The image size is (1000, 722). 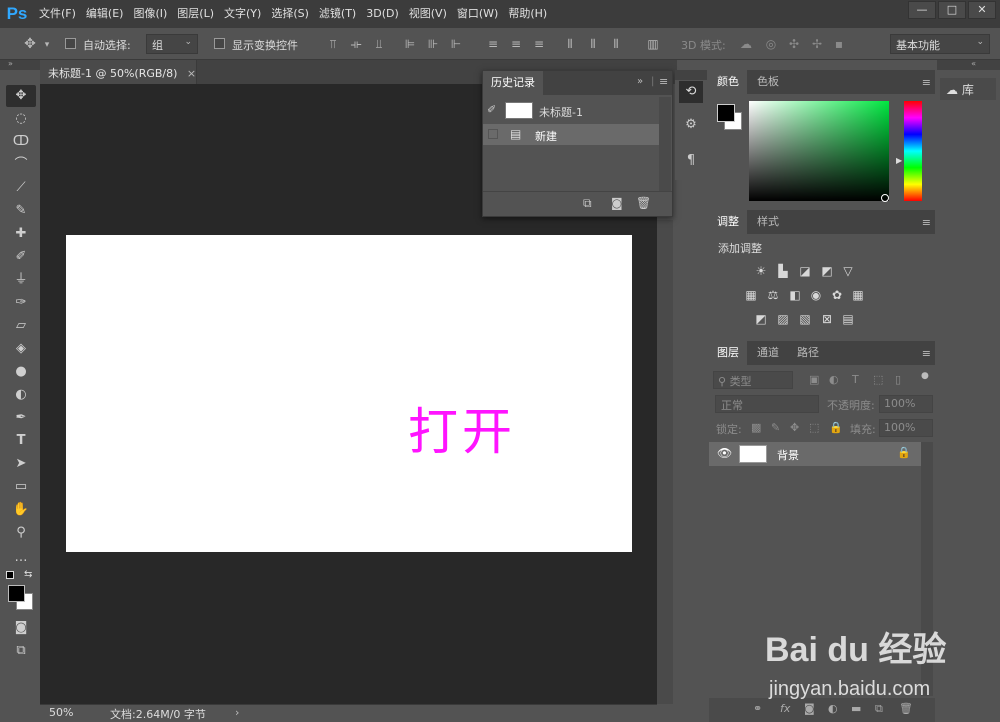 I want to click on align-bottom-icon: ⫫, so click(x=379, y=44).